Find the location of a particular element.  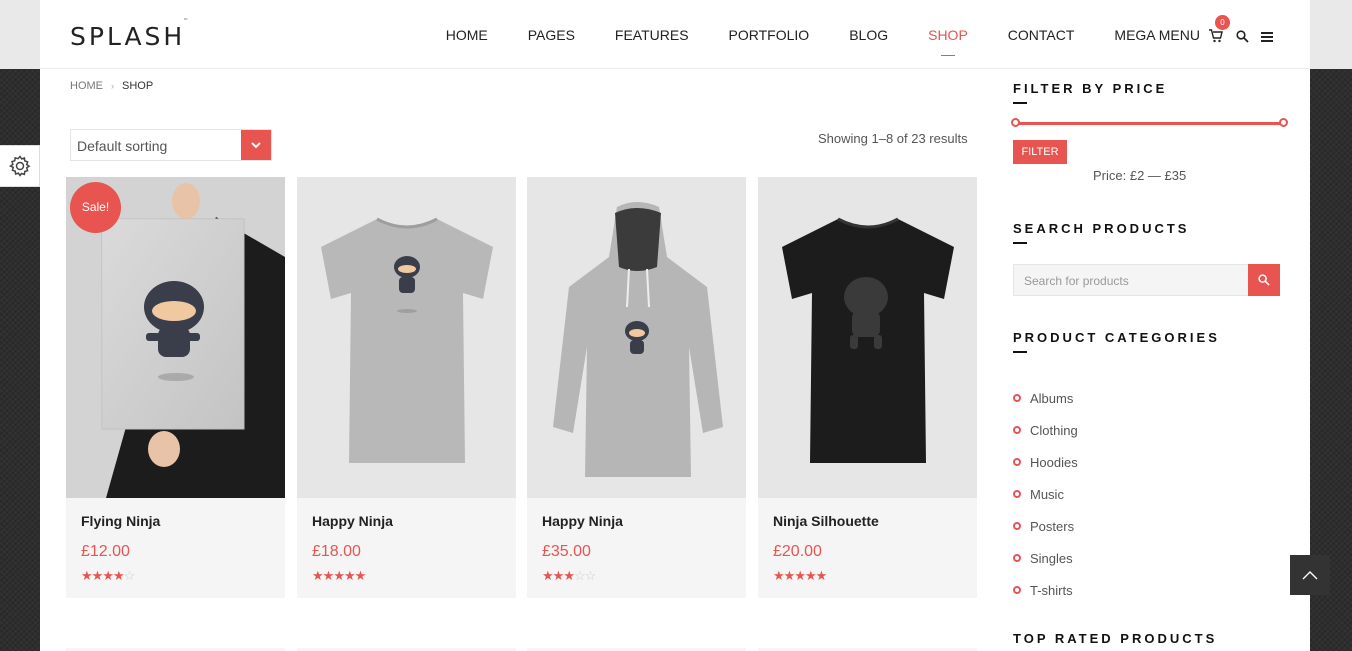

product-card: Happy Ninja £18.00 ★★★★★ is located at coordinates (406, 387).